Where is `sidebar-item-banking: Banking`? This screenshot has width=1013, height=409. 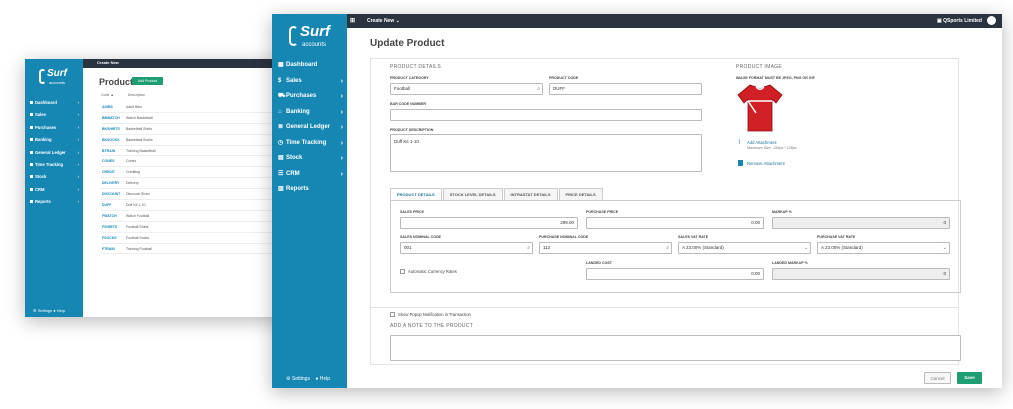 sidebar-item-banking: Banking is located at coordinates (54, 140).